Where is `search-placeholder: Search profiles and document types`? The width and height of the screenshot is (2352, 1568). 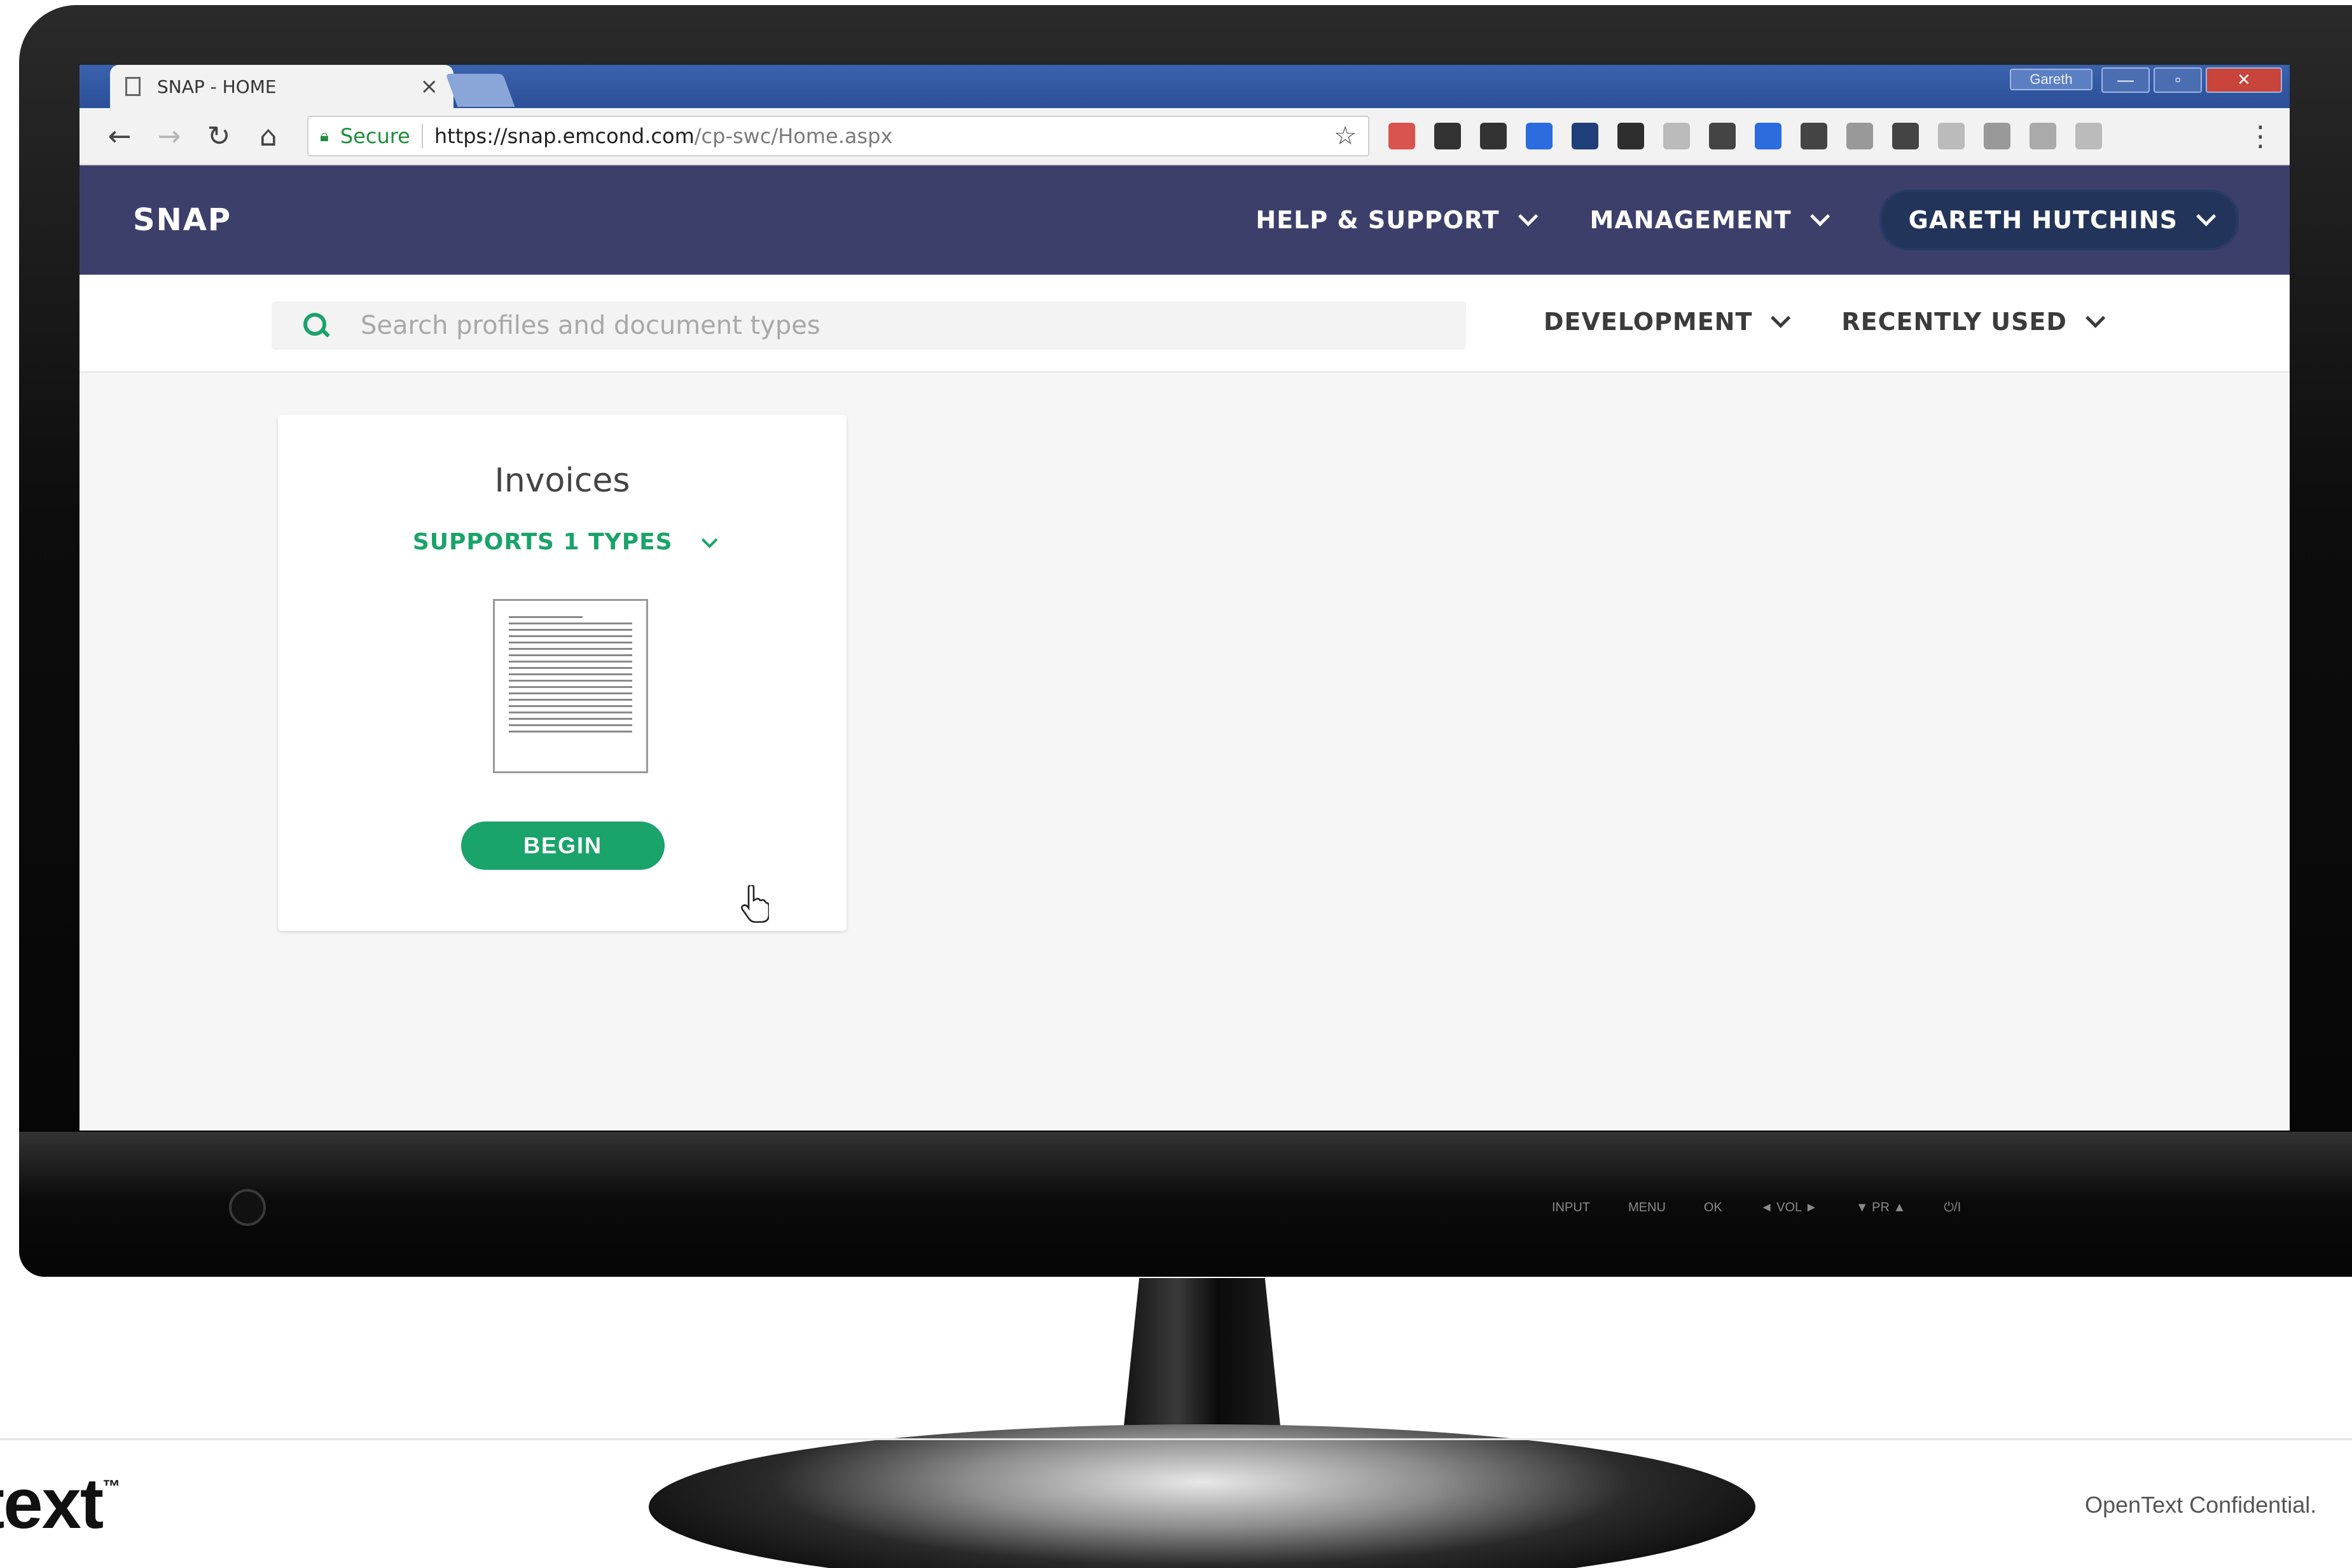
search-placeholder: Search profiles and document types is located at coordinates (590, 325).